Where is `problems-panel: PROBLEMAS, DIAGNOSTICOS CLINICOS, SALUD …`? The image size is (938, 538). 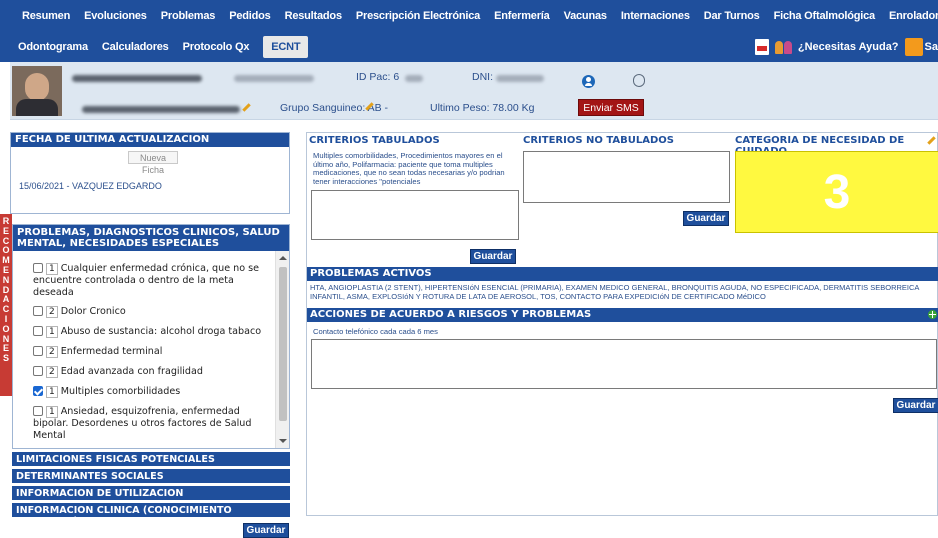 problems-panel: PROBLEMAS, DIAGNOSTICOS CLINICOS, SALUD … is located at coordinates (151, 336).